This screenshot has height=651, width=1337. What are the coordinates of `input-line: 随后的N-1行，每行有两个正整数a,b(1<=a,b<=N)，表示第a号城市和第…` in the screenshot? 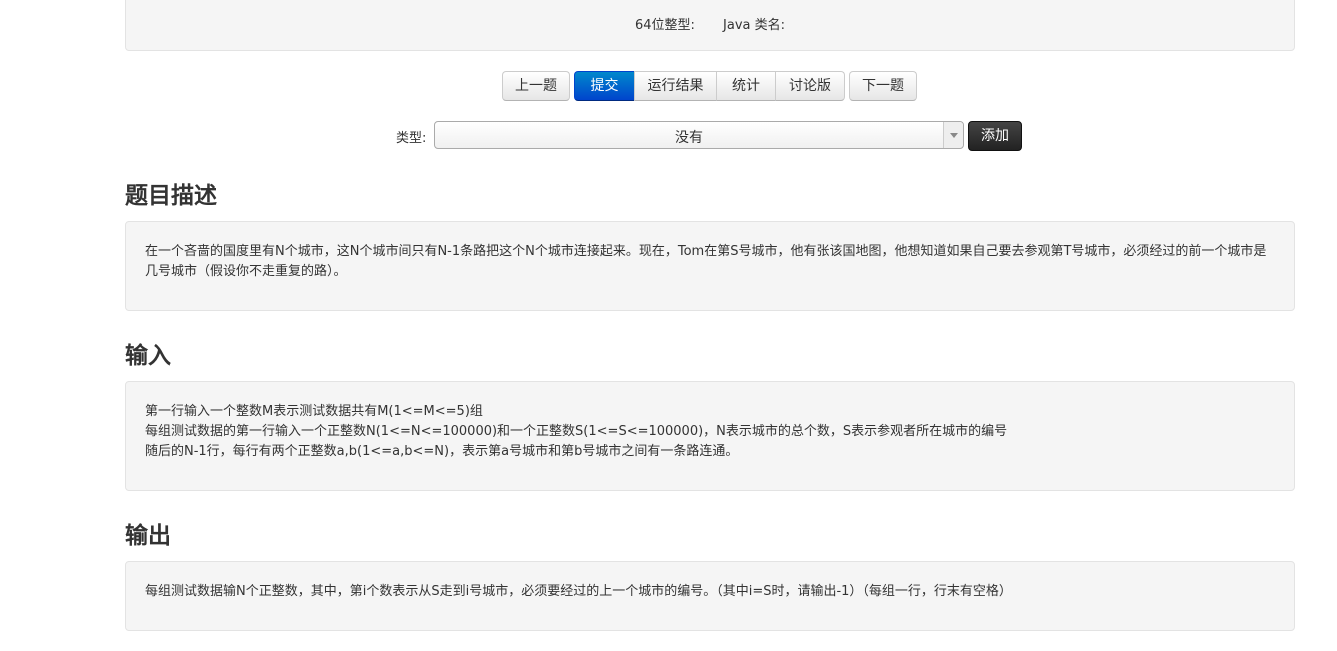 It's located at (442, 451).